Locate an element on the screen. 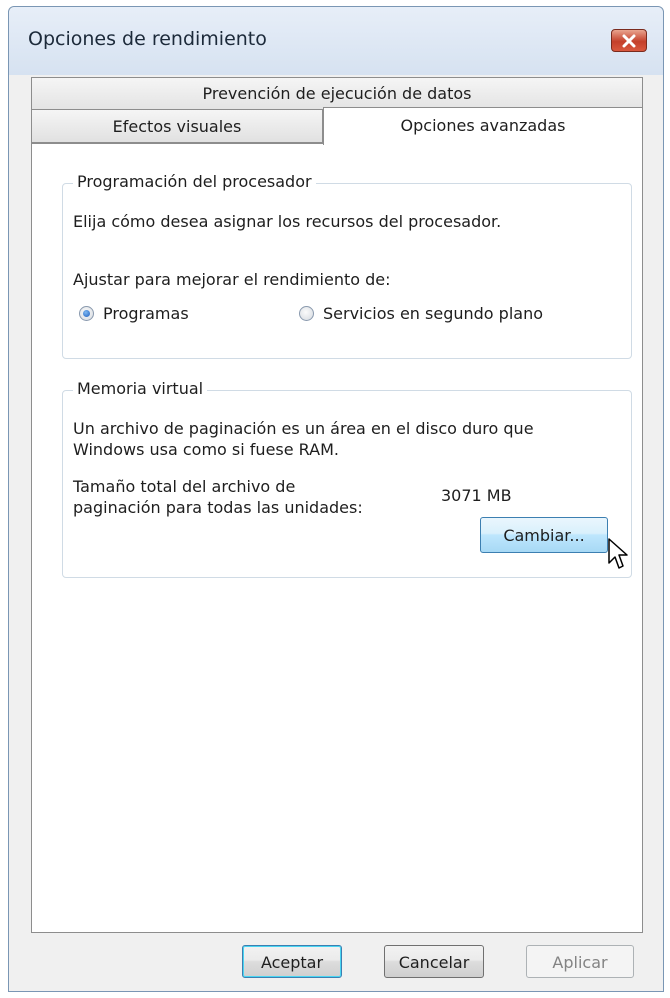 This screenshot has height=998, width=670. radio-background-services-label: Servicios en segundo plano is located at coordinates (433, 313).